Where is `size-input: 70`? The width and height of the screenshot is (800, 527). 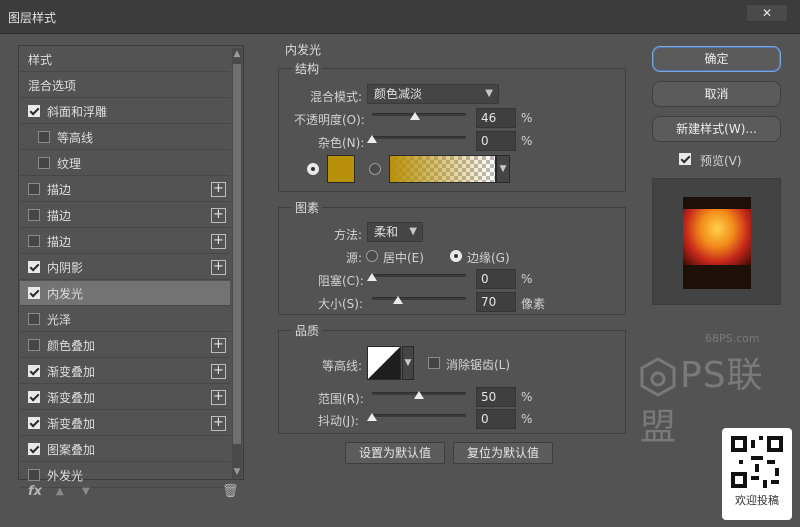
size-input: 70 is located at coordinates (496, 302).